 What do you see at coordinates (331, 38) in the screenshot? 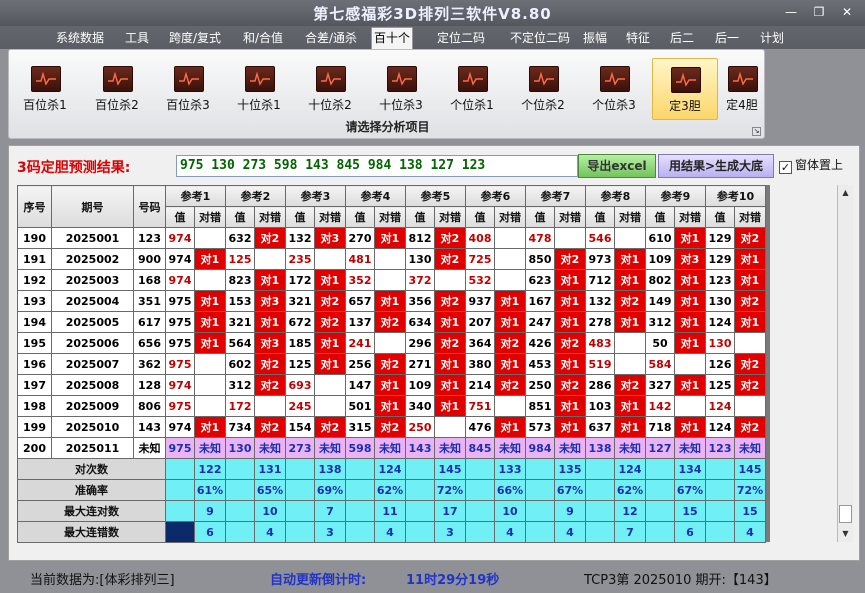
I see `menu-item-4: 合差/通杀` at bounding box center [331, 38].